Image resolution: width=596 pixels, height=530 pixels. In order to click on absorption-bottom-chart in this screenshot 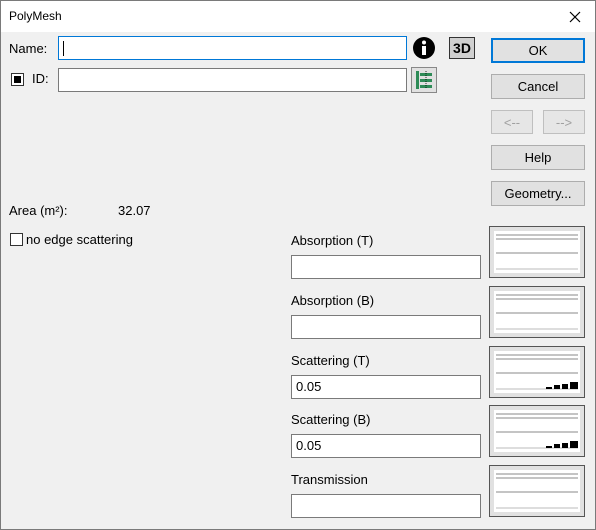, I will do `click(537, 312)`.